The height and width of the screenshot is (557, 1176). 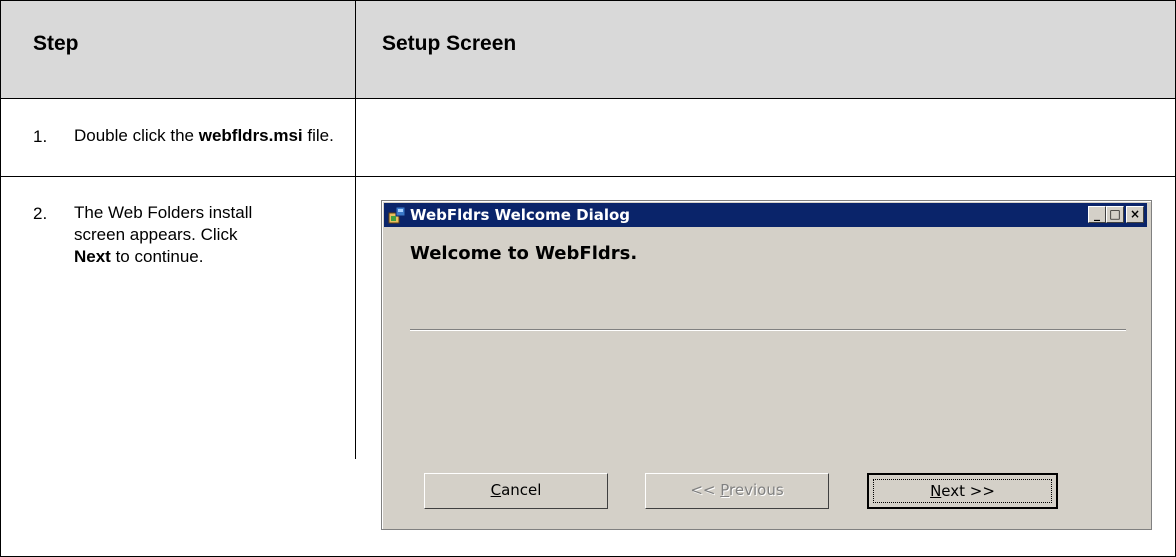 I want to click on dialog-title: WebFldrs Welcome Dialog, so click(x=520, y=215).